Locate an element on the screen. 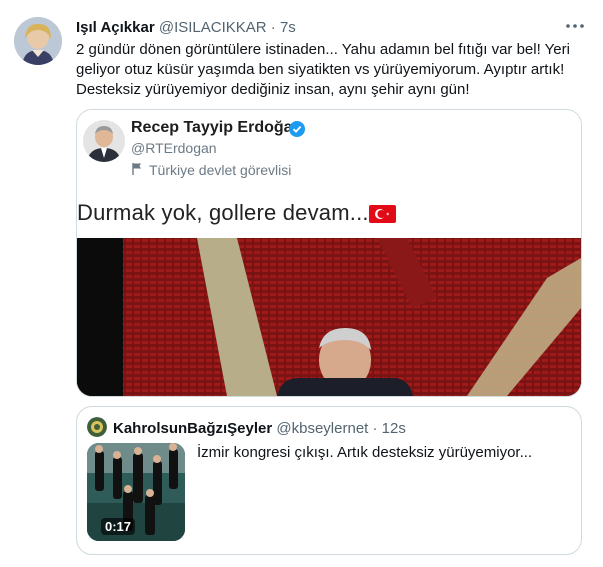 This screenshot has width=603, height=567. author-avatar is located at coordinates (38, 41).